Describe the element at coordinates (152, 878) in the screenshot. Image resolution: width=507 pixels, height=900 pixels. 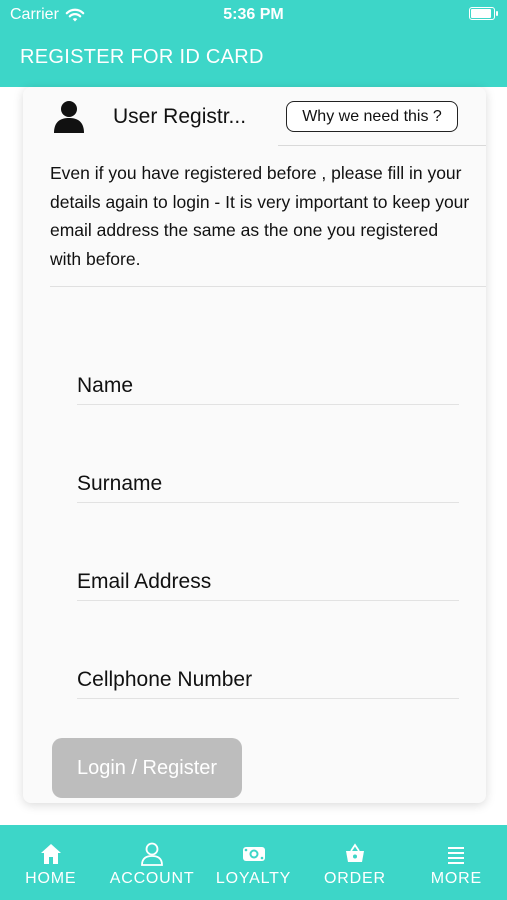
I see `tab-label: ACCOUNT` at that location.